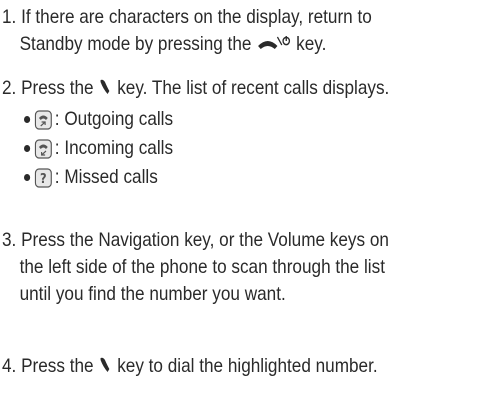 Image resolution: width=488 pixels, height=397 pixels. What do you see at coordinates (9, 366) in the screenshot?
I see `step-4-number: 4.` at bounding box center [9, 366].